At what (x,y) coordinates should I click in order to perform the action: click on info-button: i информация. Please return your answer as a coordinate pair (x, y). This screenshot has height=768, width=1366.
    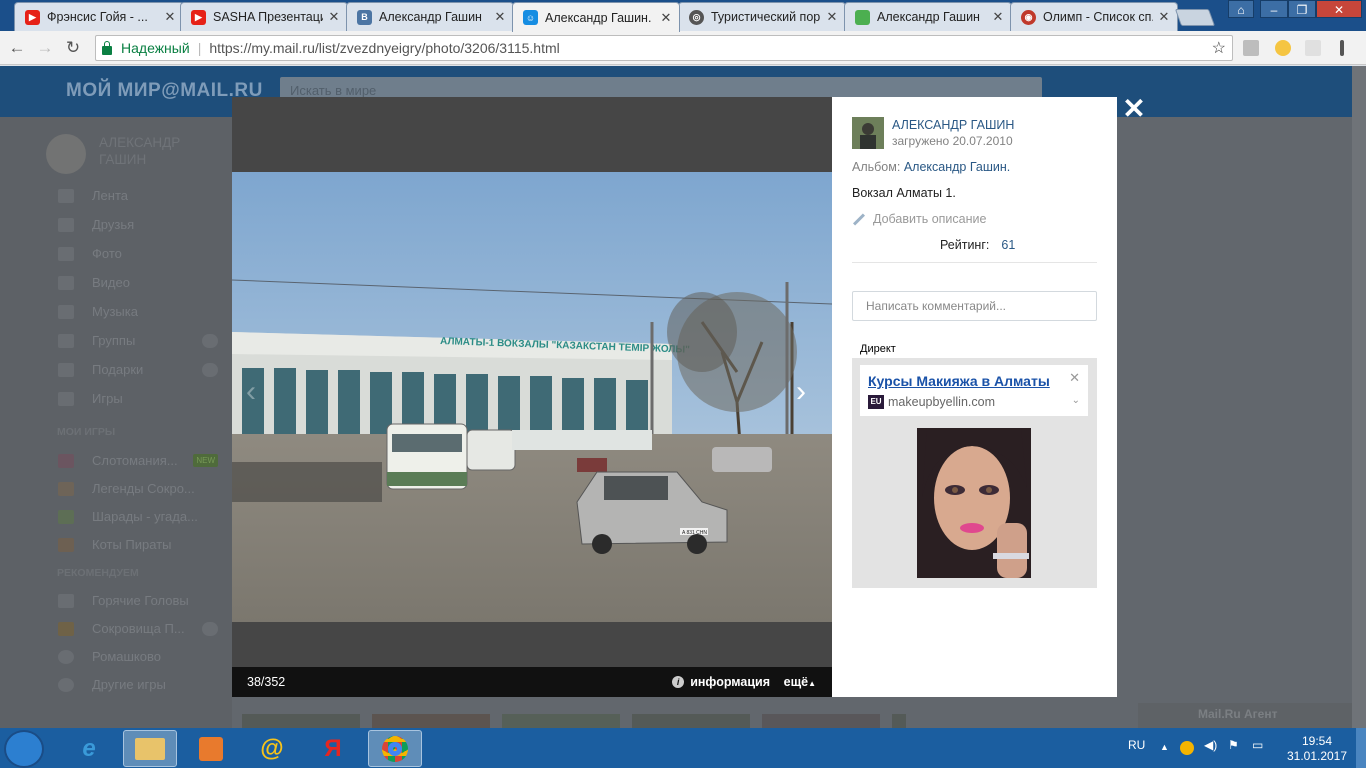
    Looking at the image, I should click on (721, 682).